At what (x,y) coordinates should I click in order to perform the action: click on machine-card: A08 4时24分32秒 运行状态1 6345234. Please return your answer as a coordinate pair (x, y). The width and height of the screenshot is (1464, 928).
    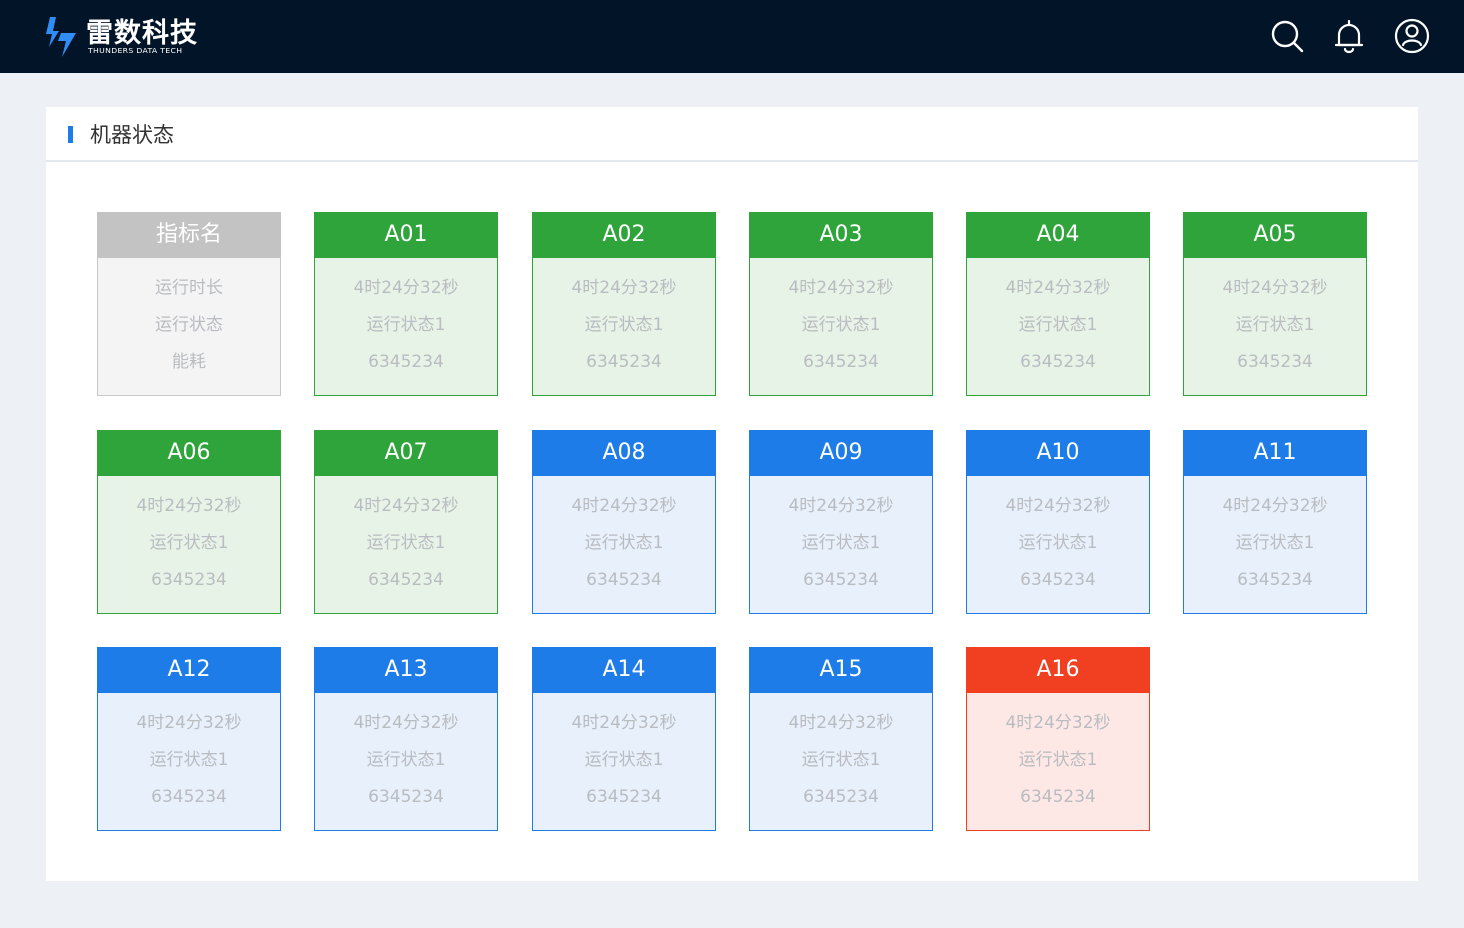
    Looking at the image, I should click on (624, 522).